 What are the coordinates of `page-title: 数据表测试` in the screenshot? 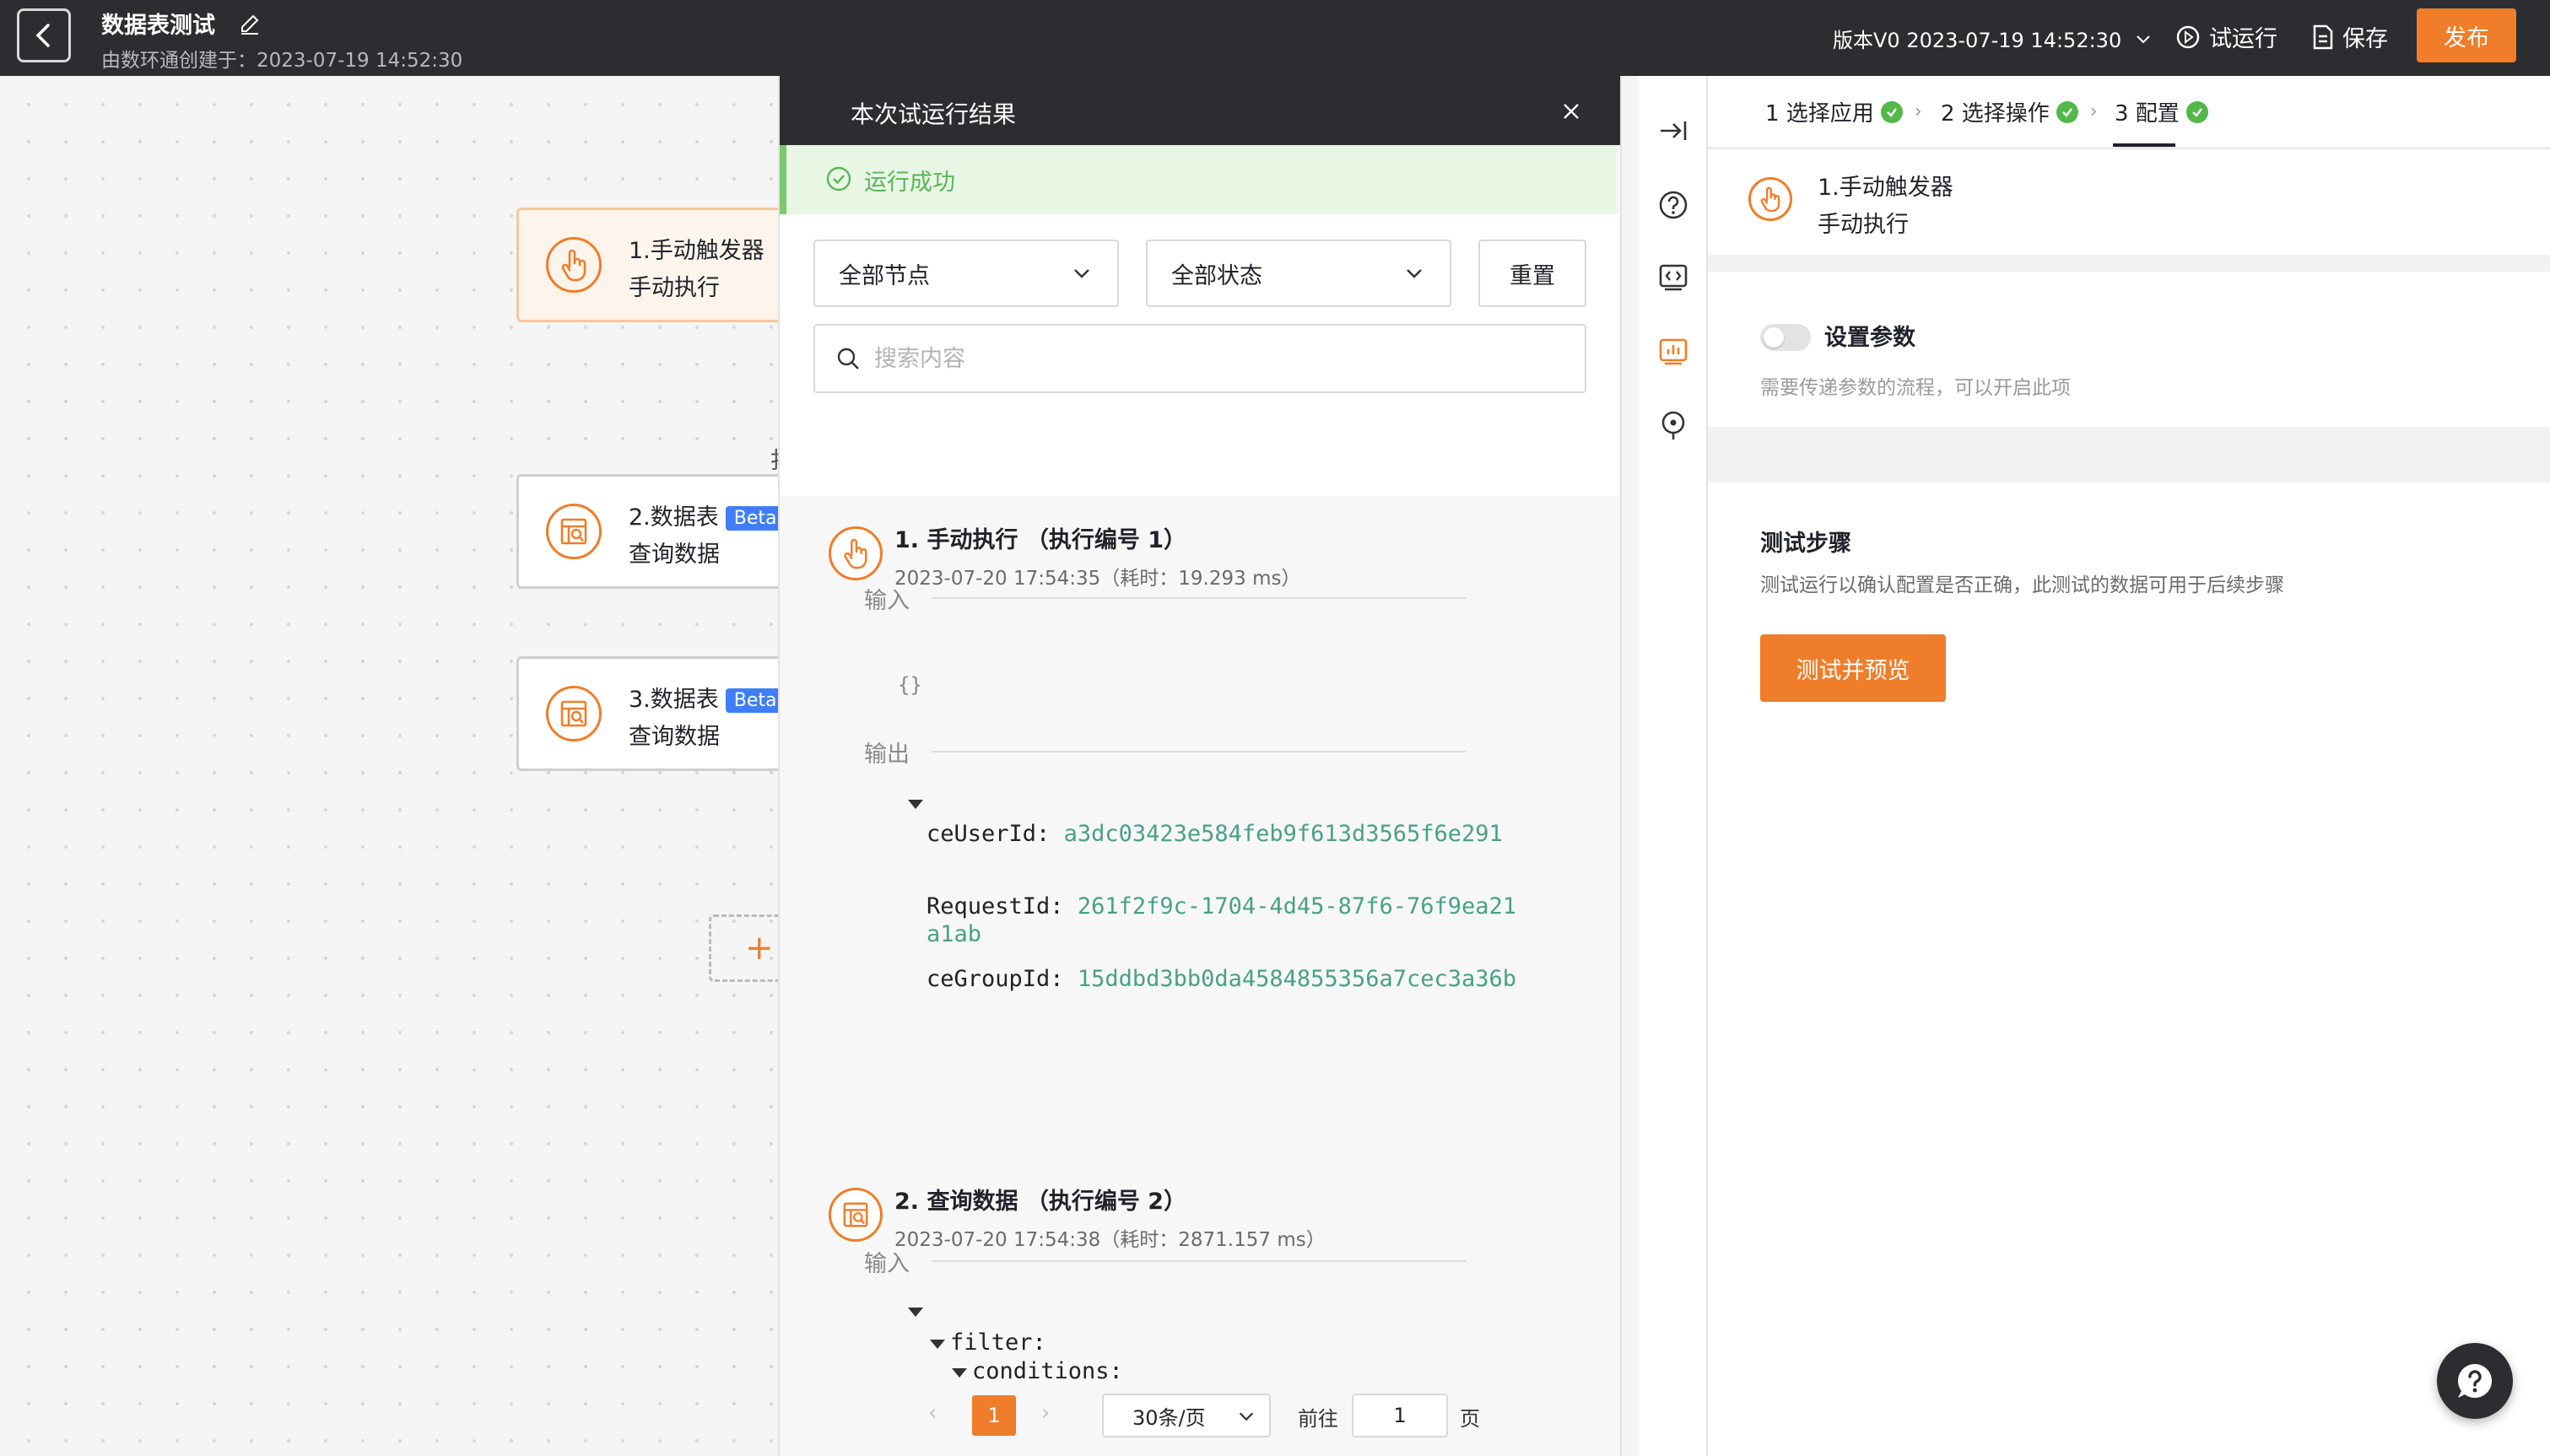 It's located at (158, 26).